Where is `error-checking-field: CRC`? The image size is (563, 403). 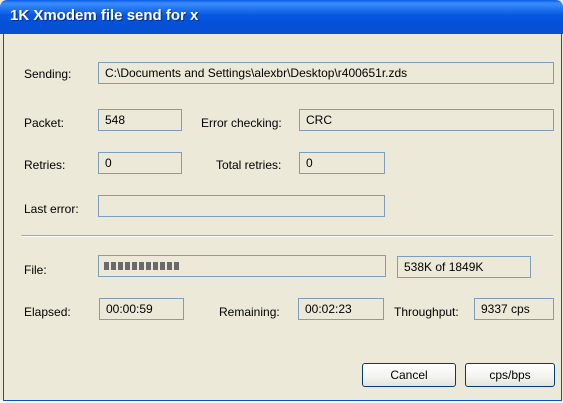 error-checking-field: CRC is located at coordinates (426, 120).